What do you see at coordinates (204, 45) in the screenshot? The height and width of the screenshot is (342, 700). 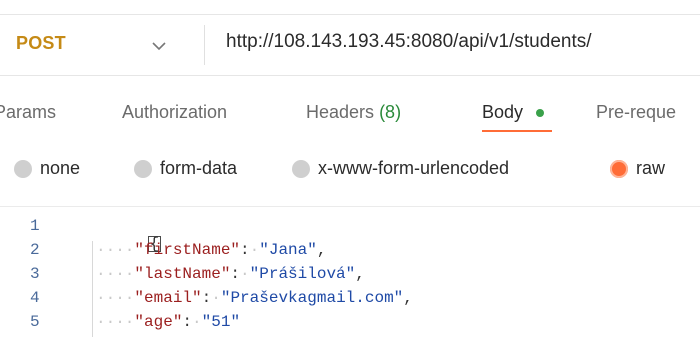 I see `method-url-divider` at bounding box center [204, 45].